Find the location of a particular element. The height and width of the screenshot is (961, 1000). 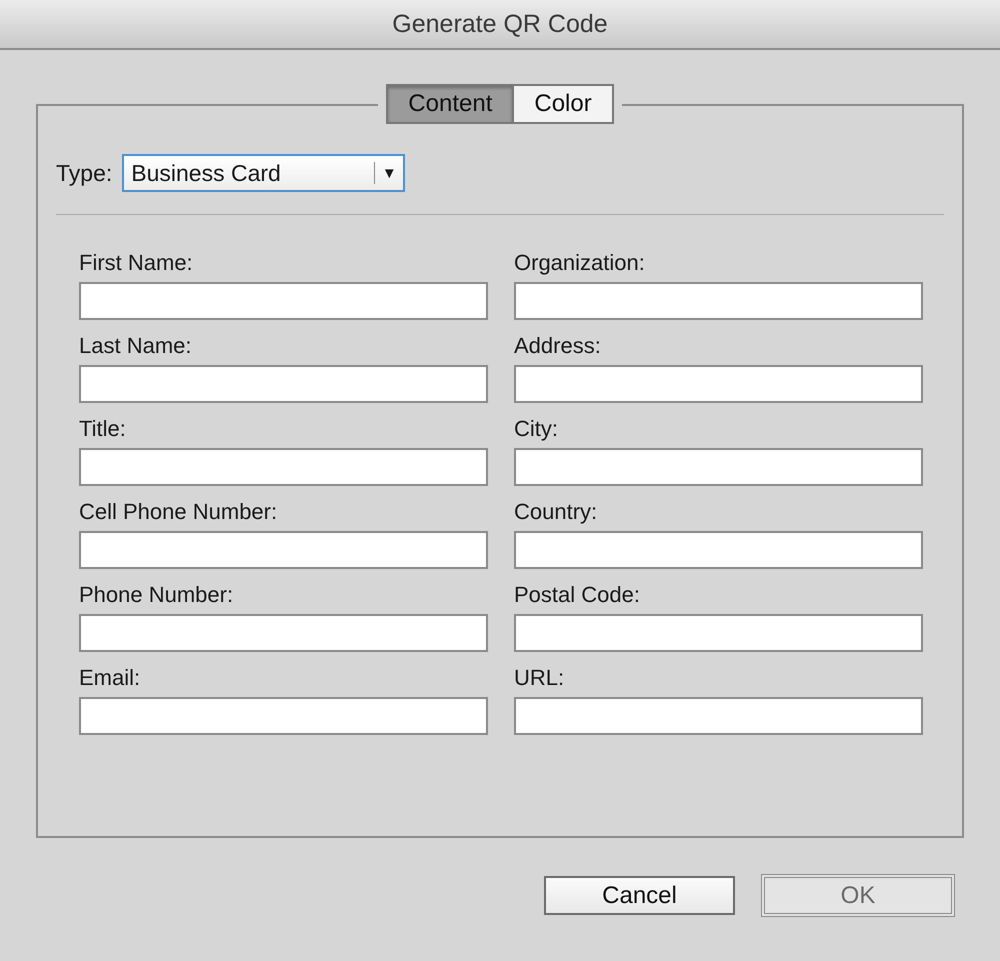

tab: Color is located at coordinates (564, 104).